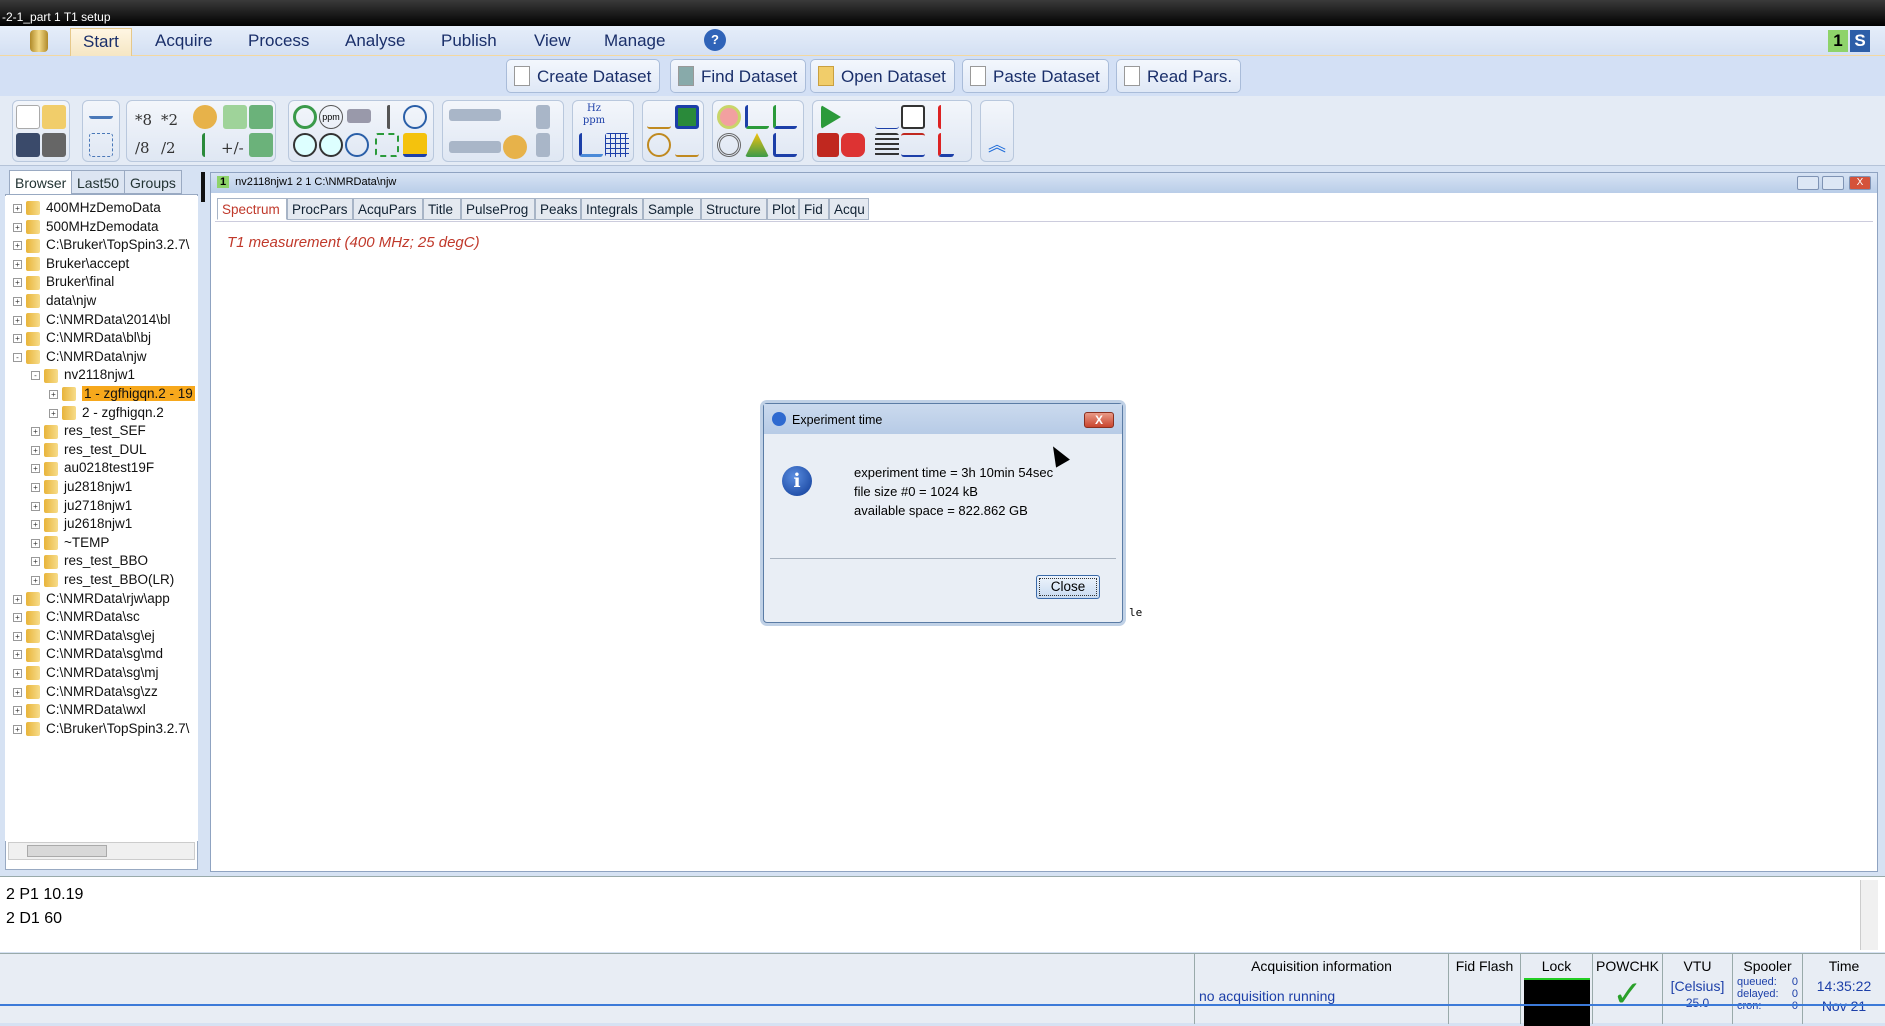  What do you see at coordinates (1833, 183) in the screenshot?
I see `maximize-button` at bounding box center [1833, 183].